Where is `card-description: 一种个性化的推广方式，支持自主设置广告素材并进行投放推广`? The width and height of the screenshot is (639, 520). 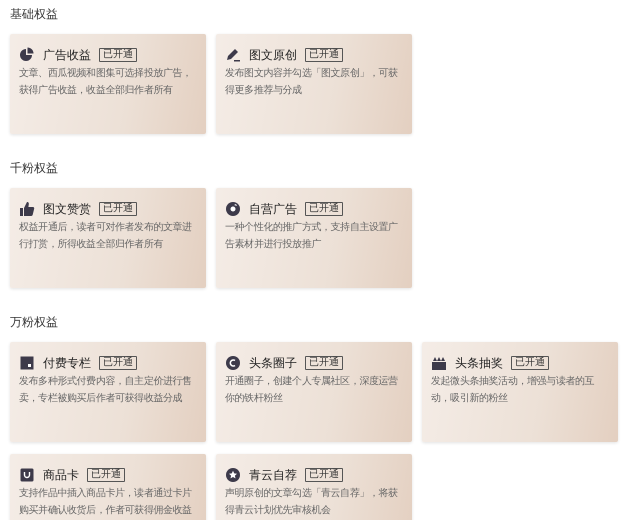 card-description: 一种个性化的推广方式，支持自主设置广告素材并进行投放推广 is located at coordinates (312, 236).